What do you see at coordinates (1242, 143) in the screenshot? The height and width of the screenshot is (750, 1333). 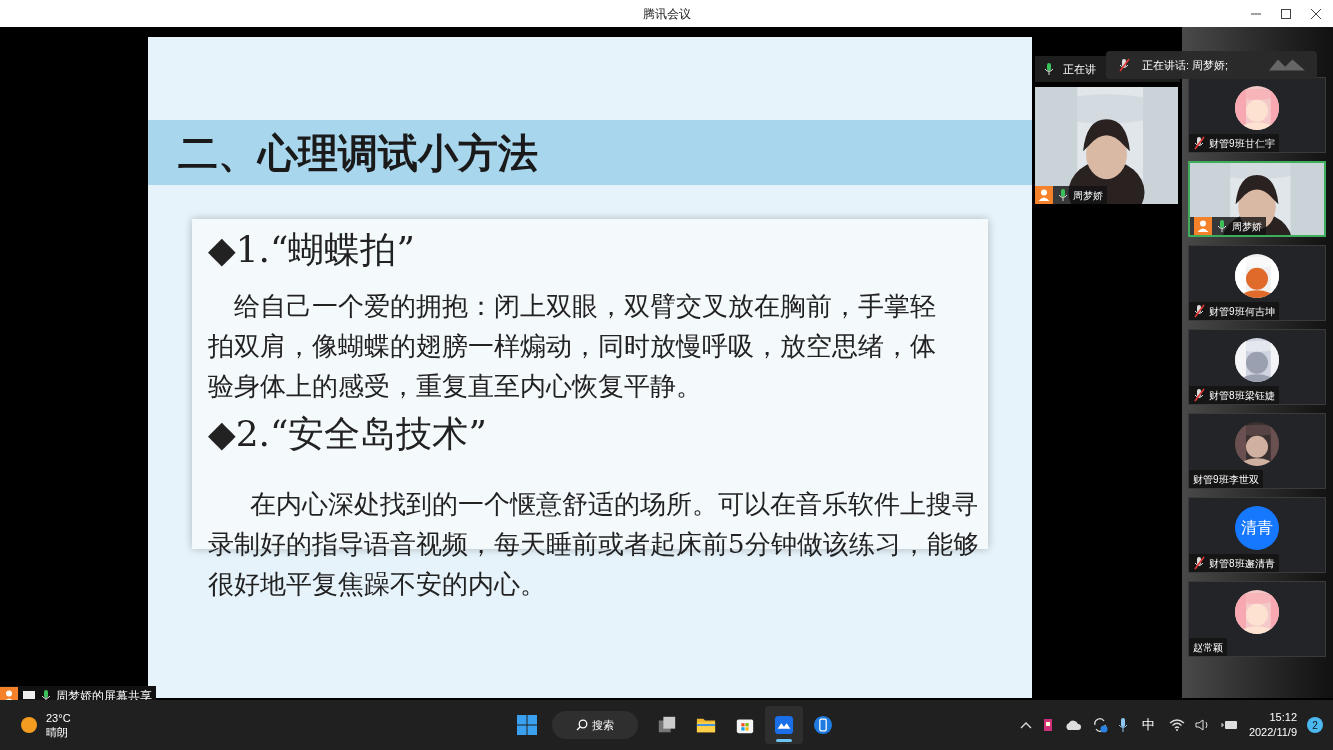 I see `participant-name: 财管9班甘仁宇` at bounding box center [1242, 143].